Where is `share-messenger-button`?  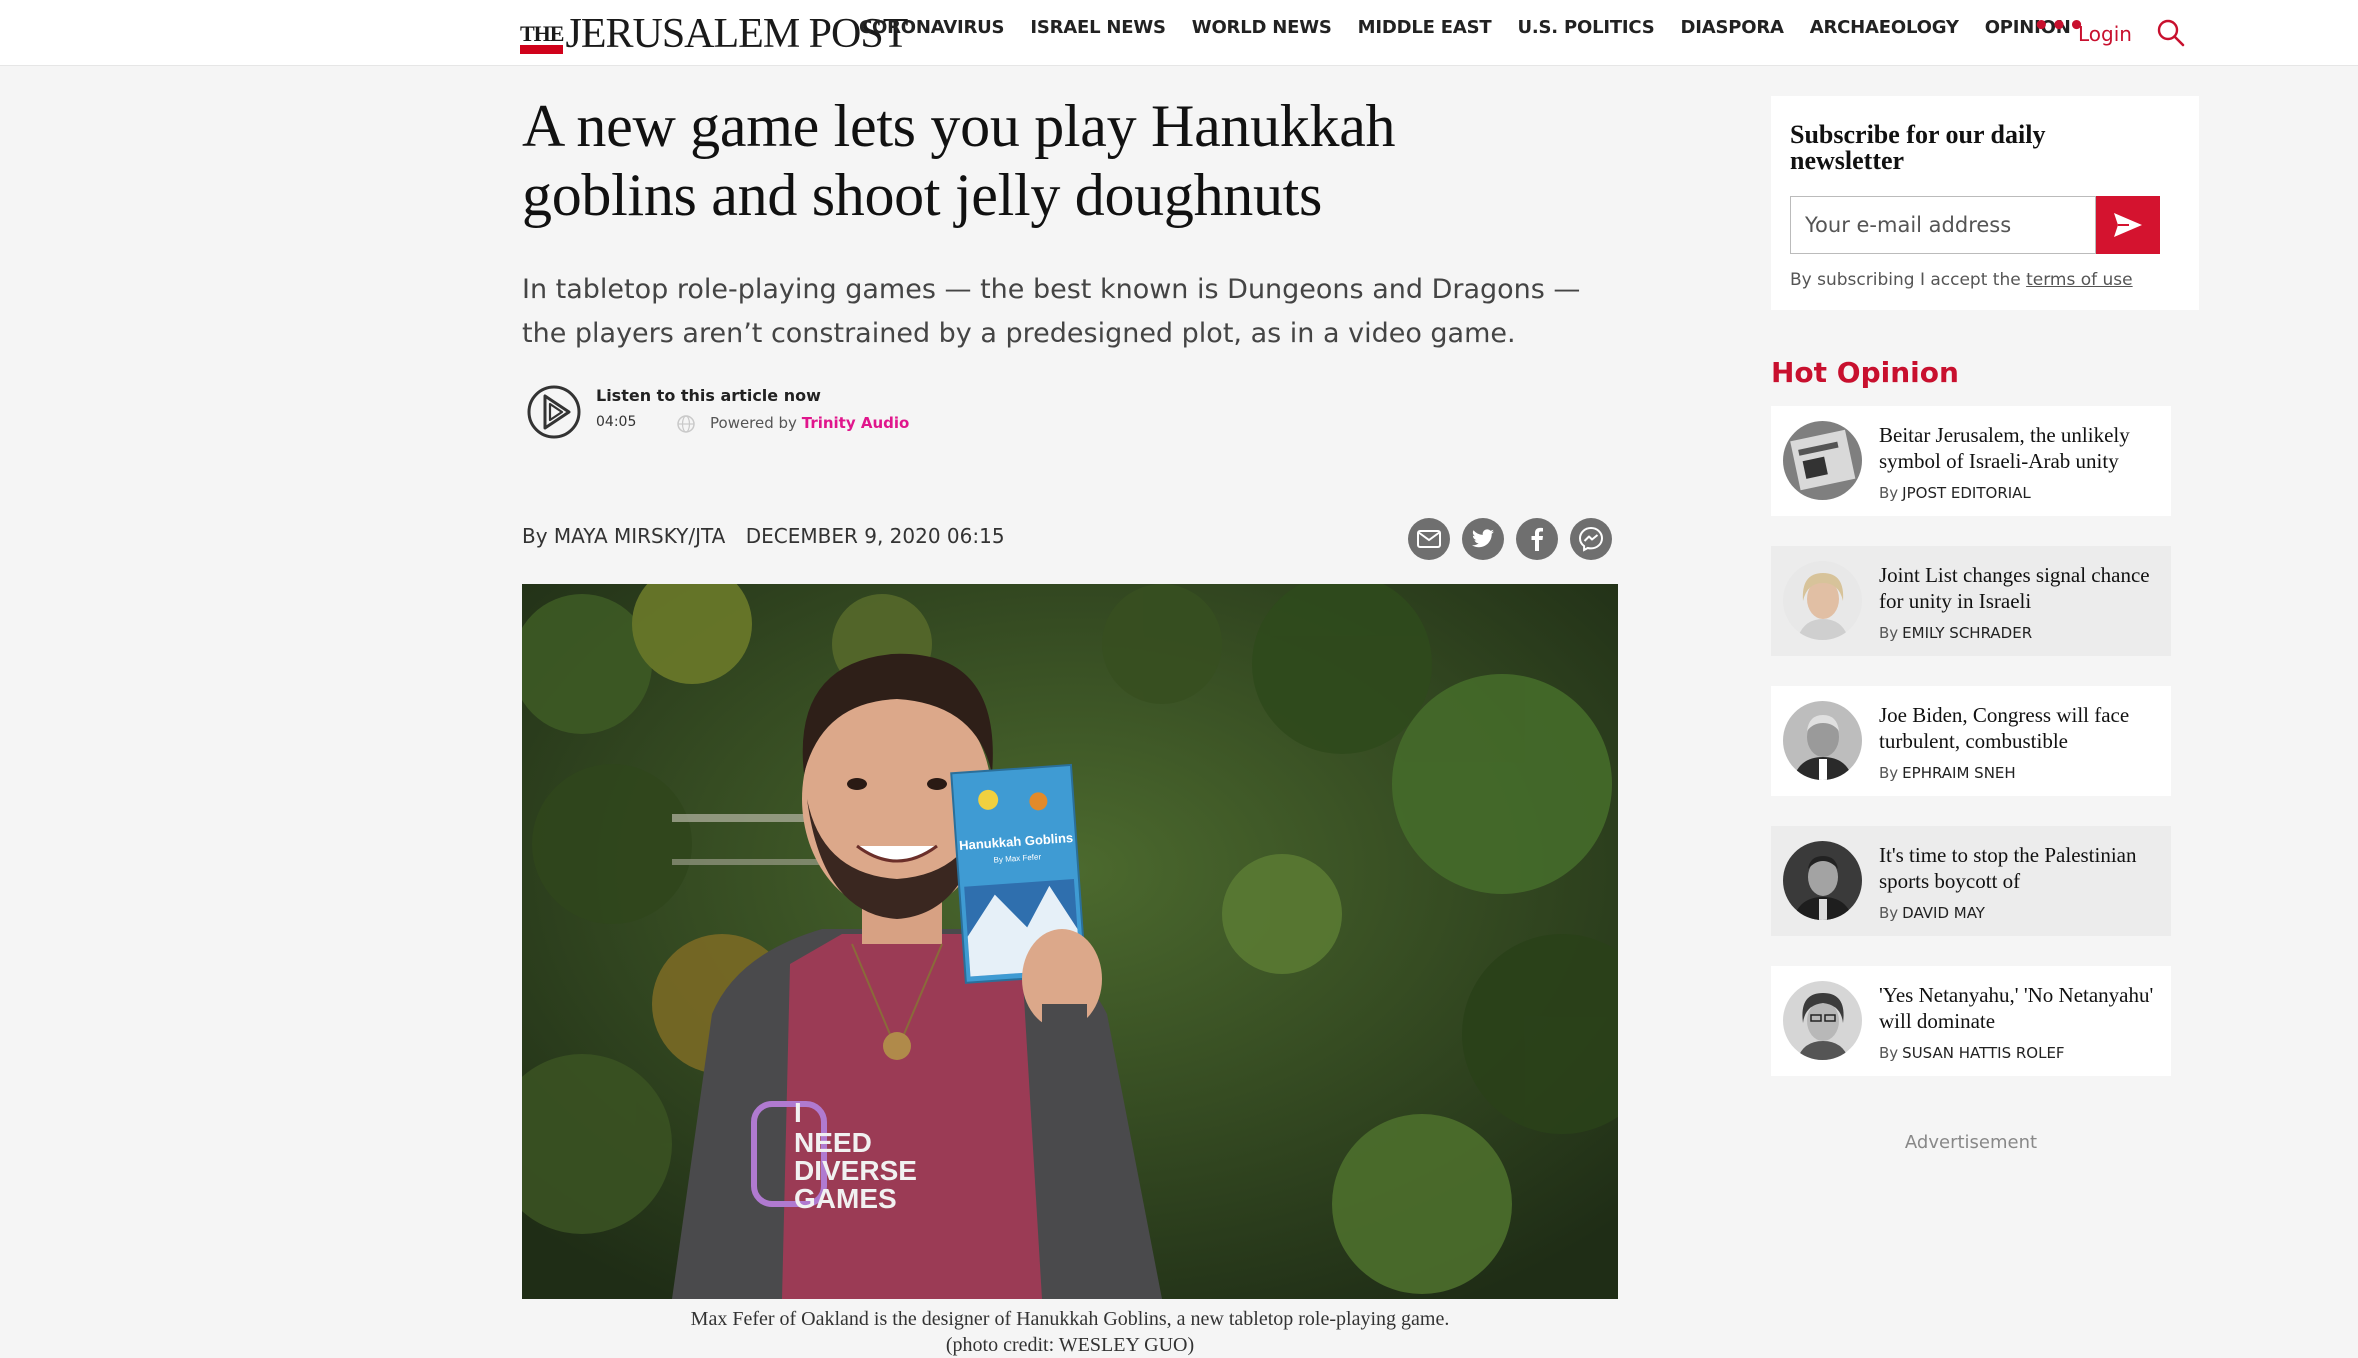 share-messenger-button is located at coordinates (1591, 539).